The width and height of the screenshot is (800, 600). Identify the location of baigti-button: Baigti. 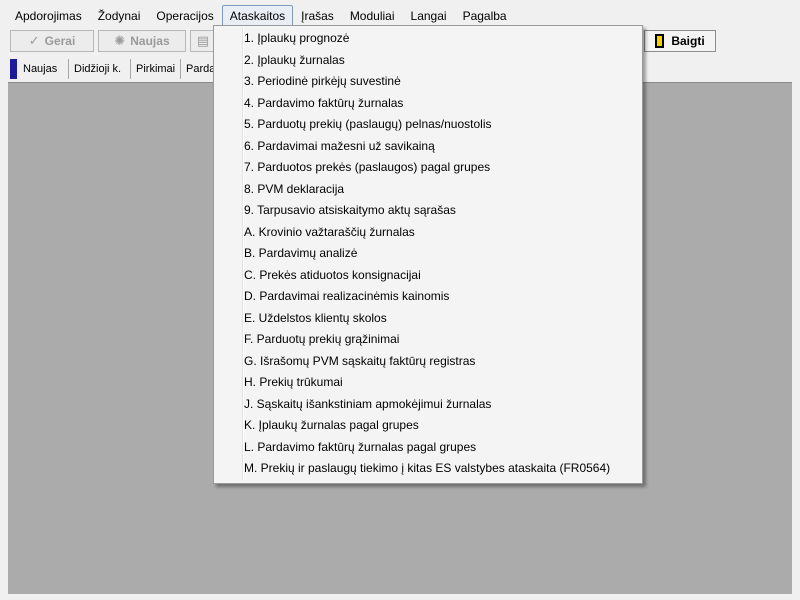
(680, 41).